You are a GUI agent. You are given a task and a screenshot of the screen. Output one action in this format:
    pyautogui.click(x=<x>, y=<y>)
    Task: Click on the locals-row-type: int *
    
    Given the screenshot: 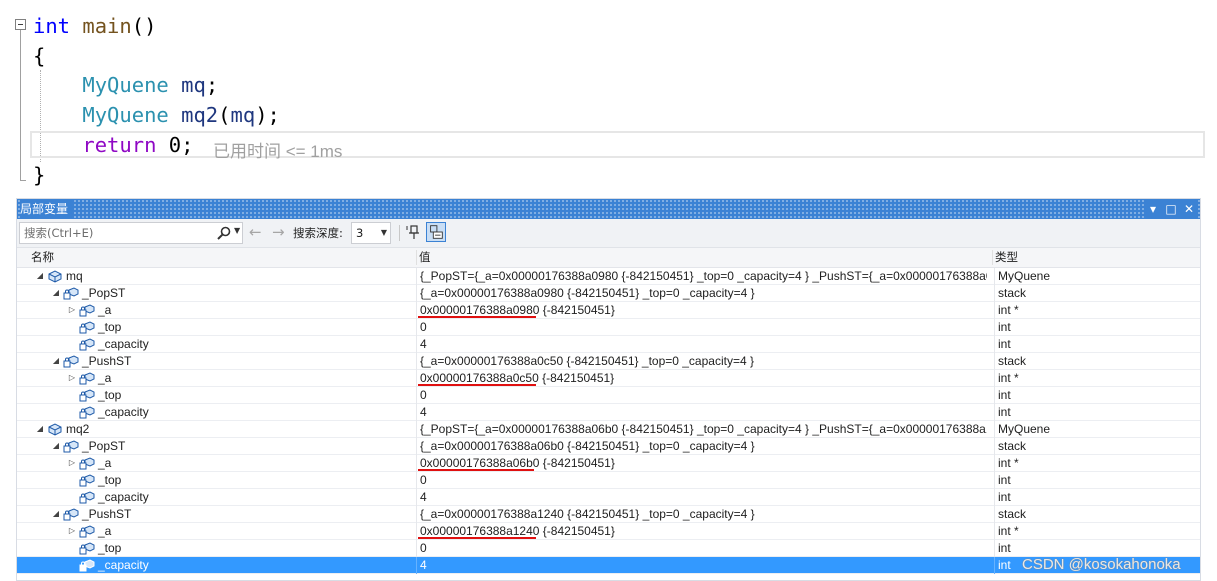 What is the action you would take?
    pyautogui.click(x=1094, y=310)
    